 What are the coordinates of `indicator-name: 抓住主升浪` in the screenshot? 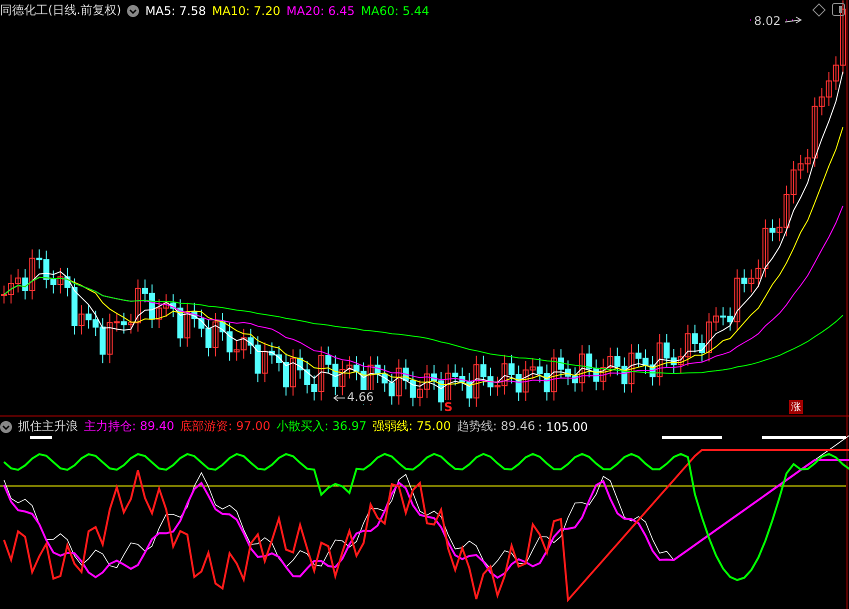 It's located at (48, 426).